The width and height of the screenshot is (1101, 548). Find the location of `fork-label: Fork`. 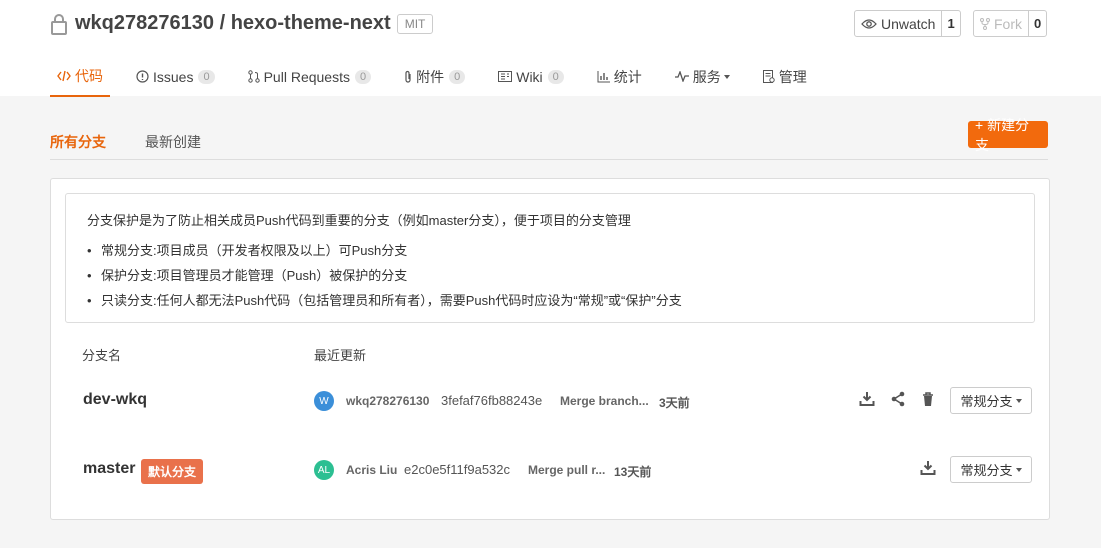

fork-label: Fork is located at coordinates (1008, 23).